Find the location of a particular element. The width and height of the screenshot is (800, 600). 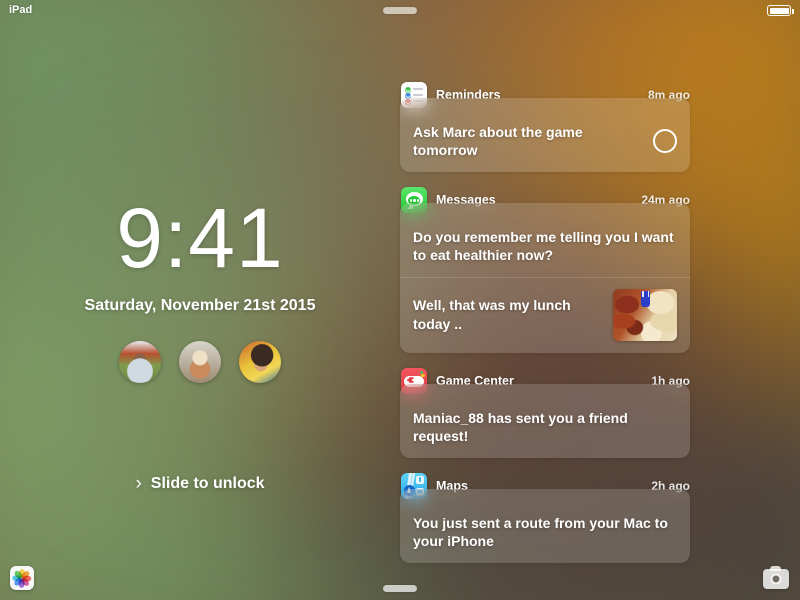

clock-time: 9:41 is located at coordinates (200, 238).